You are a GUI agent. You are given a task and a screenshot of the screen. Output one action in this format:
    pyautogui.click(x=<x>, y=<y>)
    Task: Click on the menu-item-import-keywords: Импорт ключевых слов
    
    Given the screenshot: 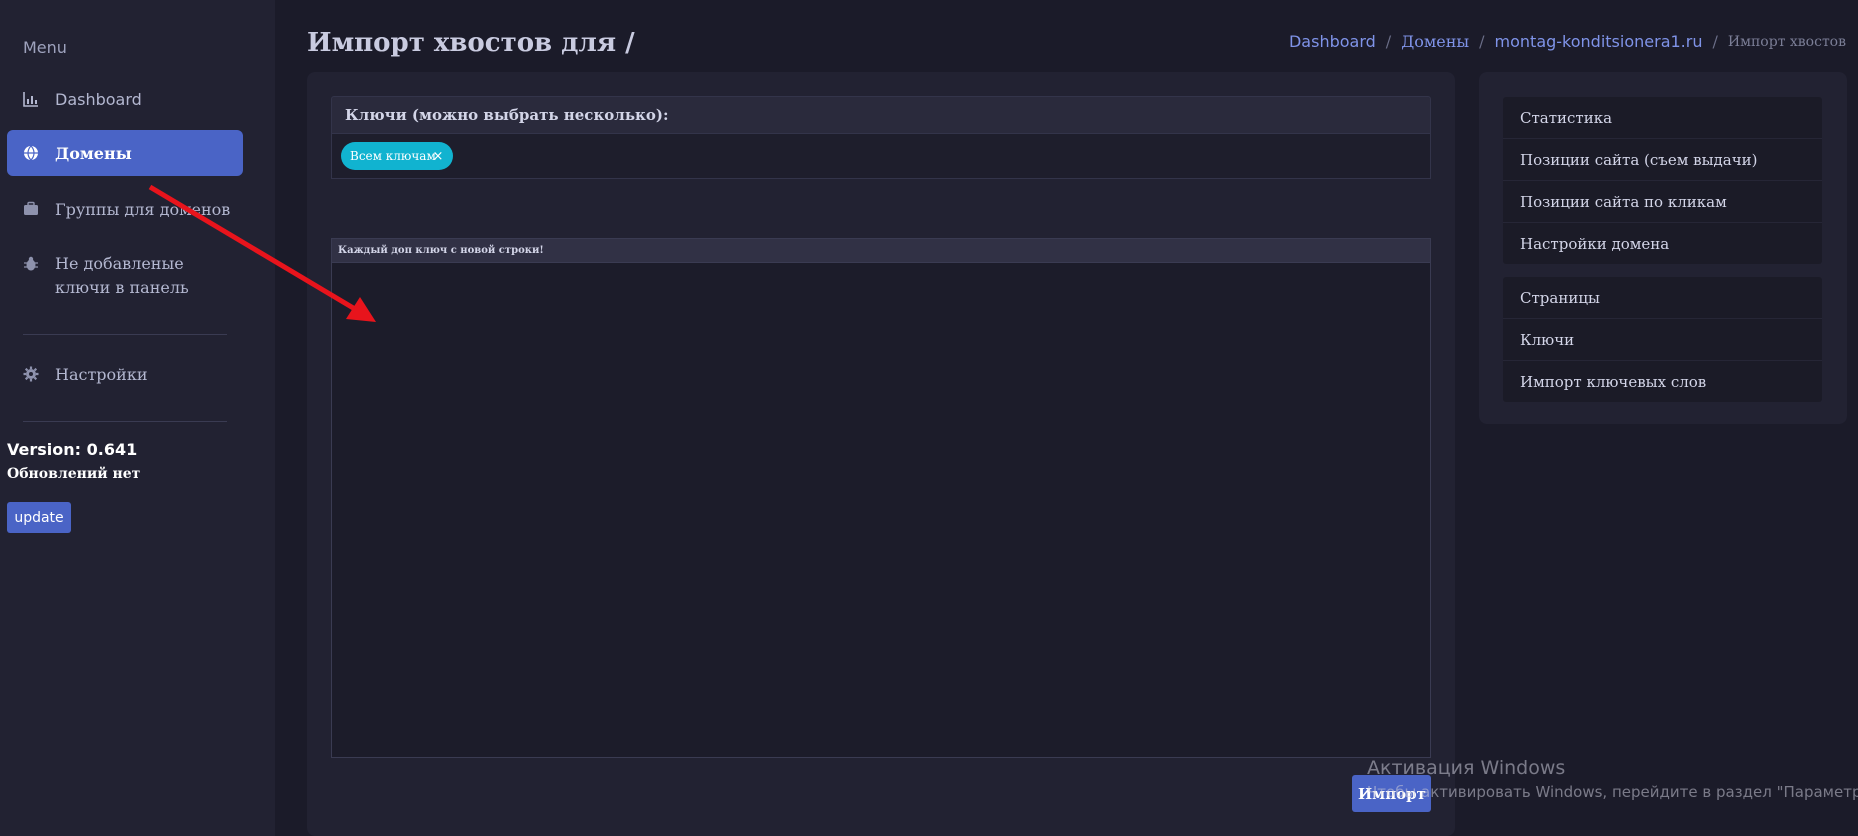 What is the action you would take?
    pyautogui.click(x=1662, y=381)
    